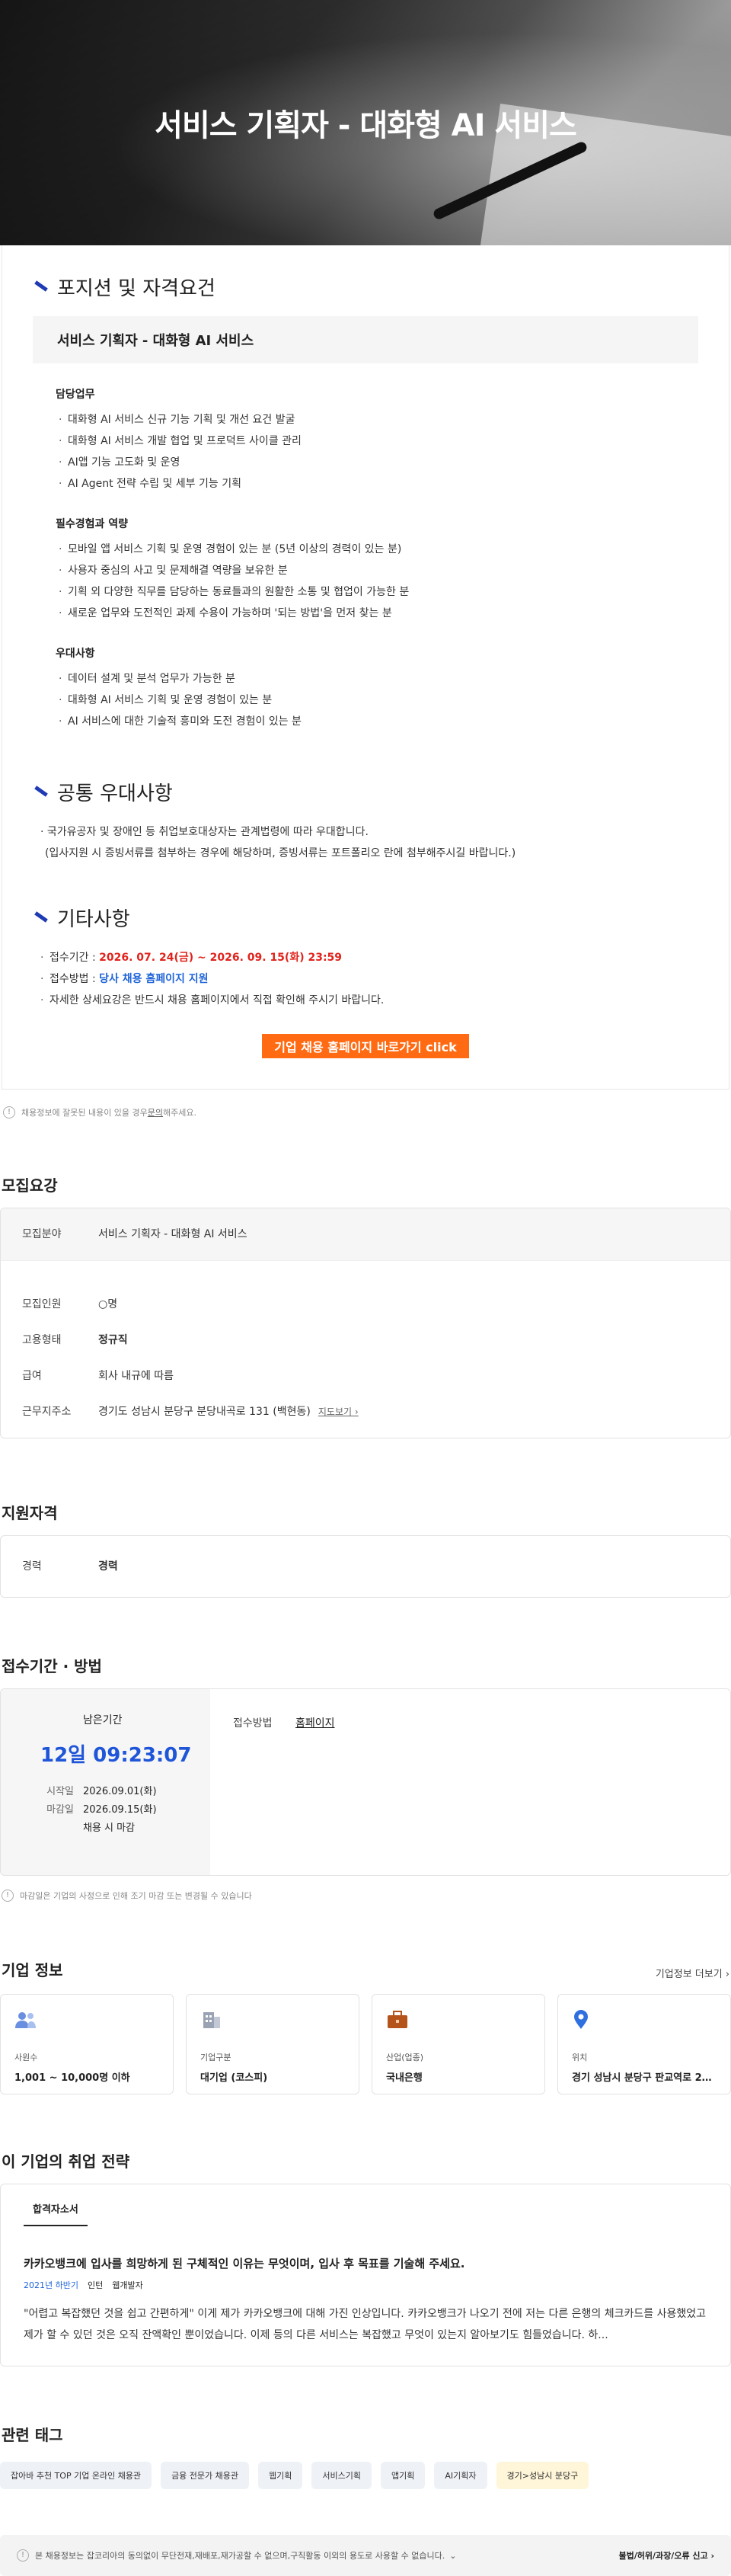 Image resolution: width=731 pixels, height=2576 pixels. What do you see at coordinates (377, 419) in the screenshot?
I see `list-item: 대화형 AI 서비스 신규 기능 기획 및 개선 요건 발굴` at bounding box center [377, 419].